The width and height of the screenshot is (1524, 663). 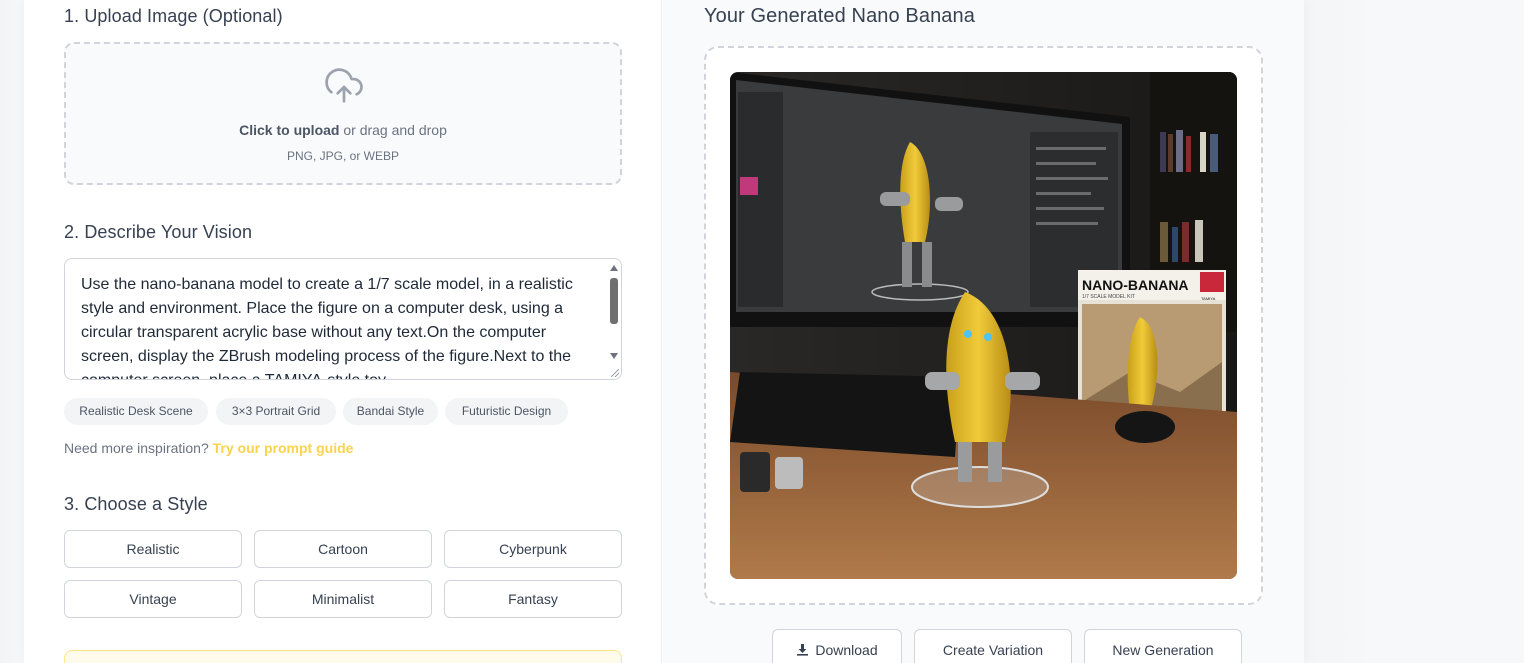 I want to click on scroll-up-arrow-icon, so click(x=614, y=268).